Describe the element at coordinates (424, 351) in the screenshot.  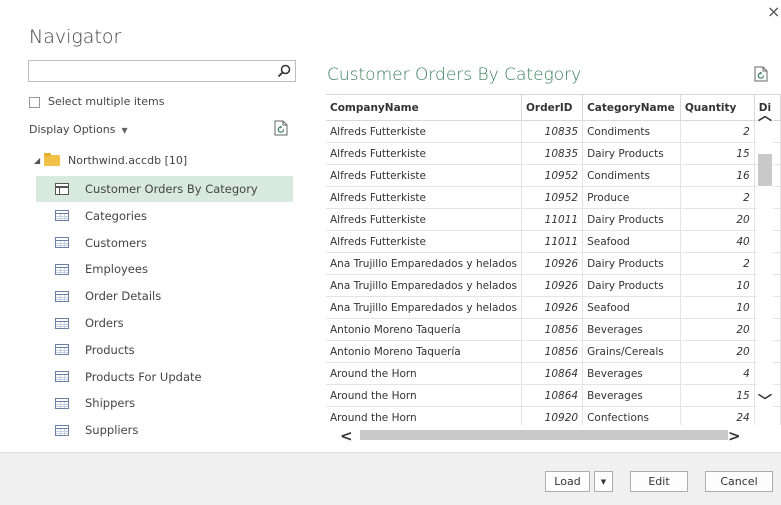
I see `table-cell: Antonio Moreno Taquería` at that location.